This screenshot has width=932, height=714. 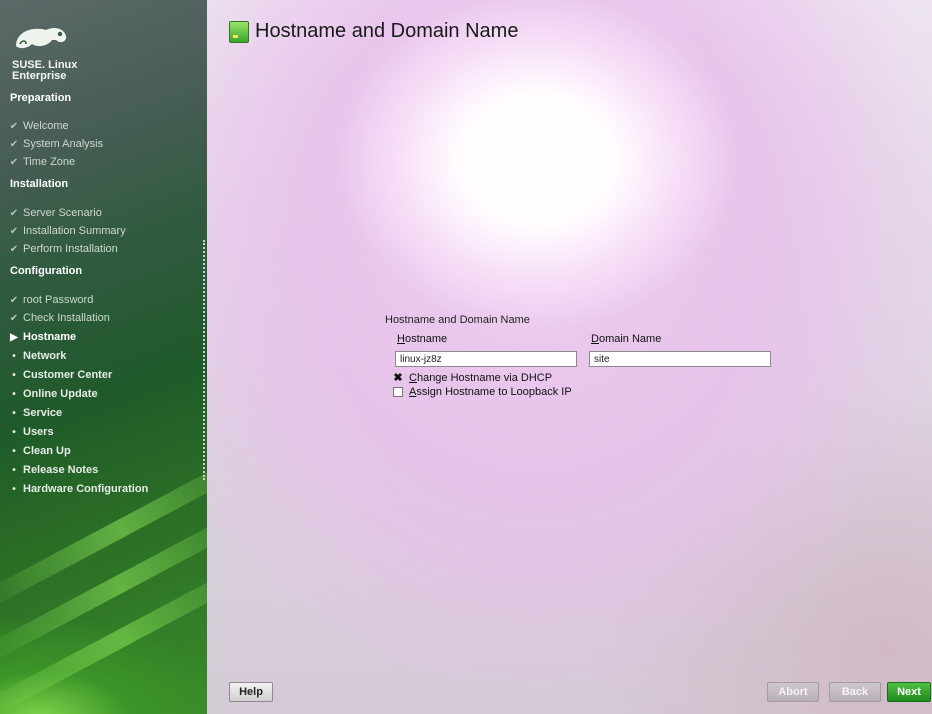 What do you see at coordinates (855, 692) in the screenshot?
I see `back-button: Back` at bounding box center [855, 692].